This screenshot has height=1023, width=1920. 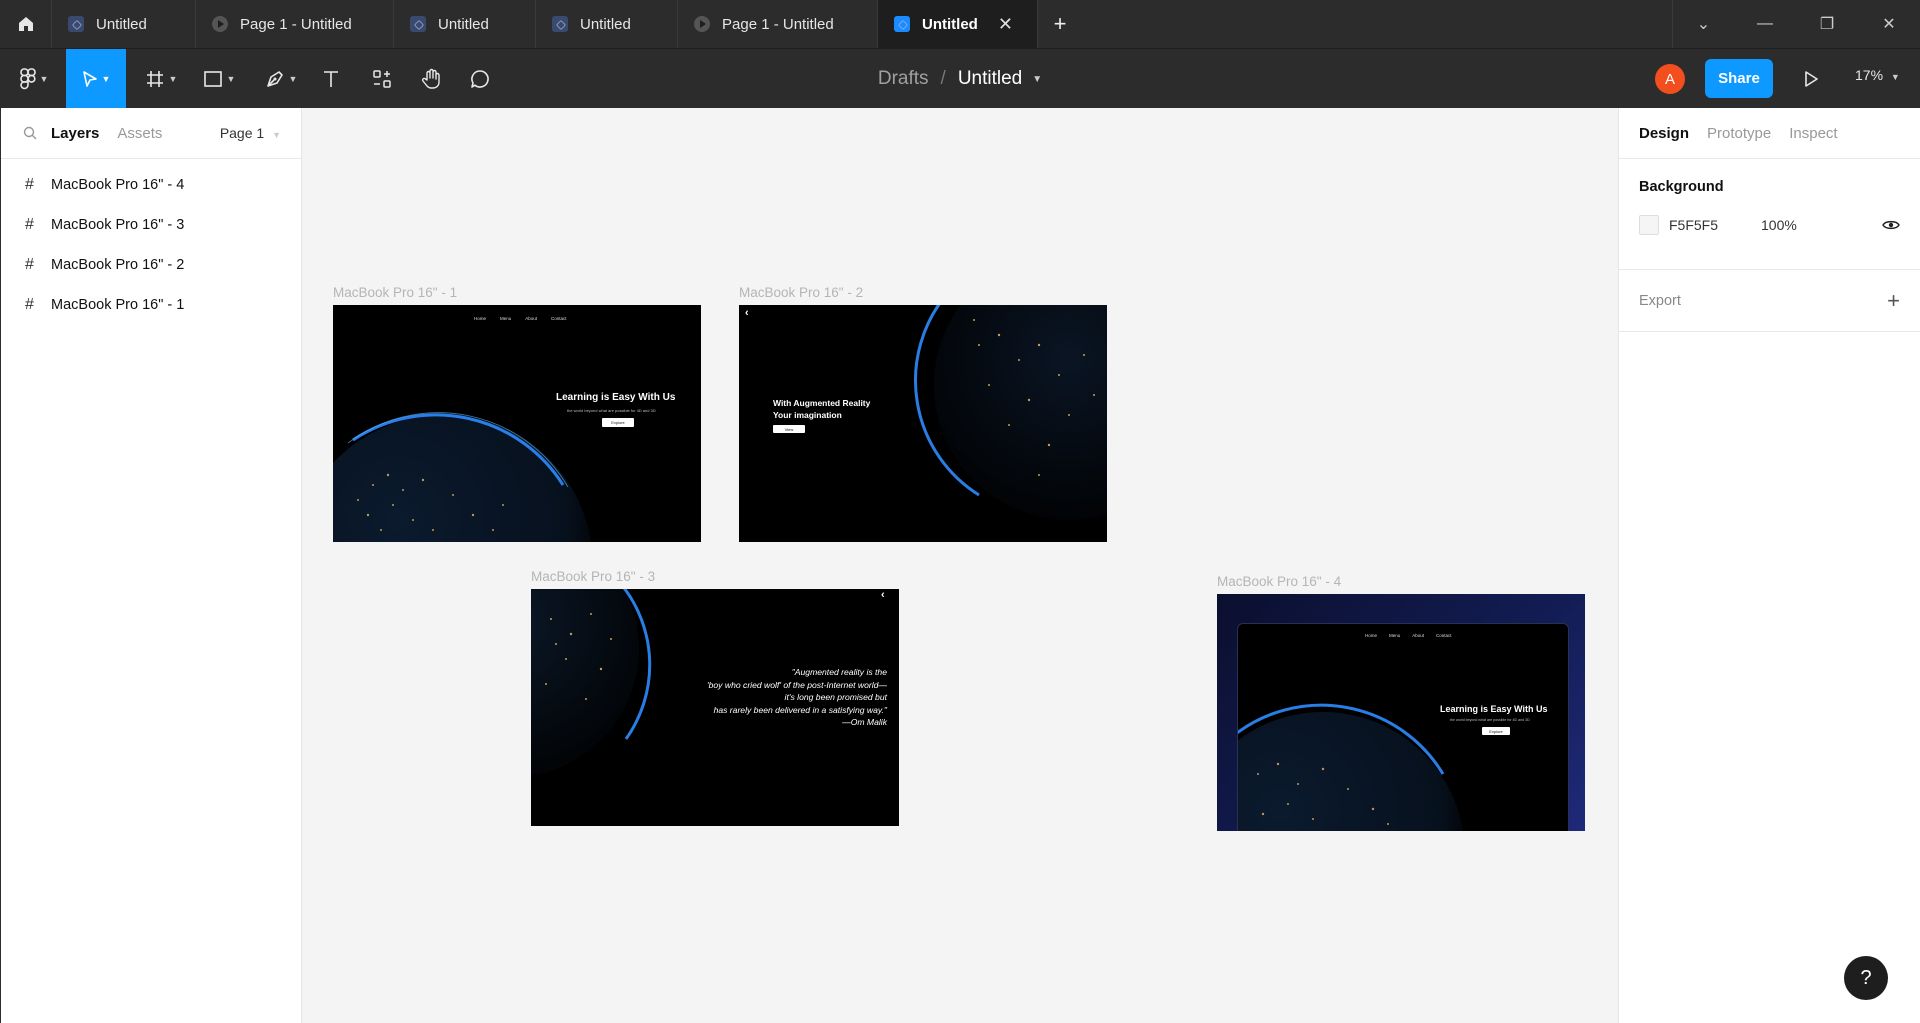 What do you see at coordinates (1813, 133) in the screenshot?
I see `tab-inspect: Inspect` at bounding box center [1813, 133].